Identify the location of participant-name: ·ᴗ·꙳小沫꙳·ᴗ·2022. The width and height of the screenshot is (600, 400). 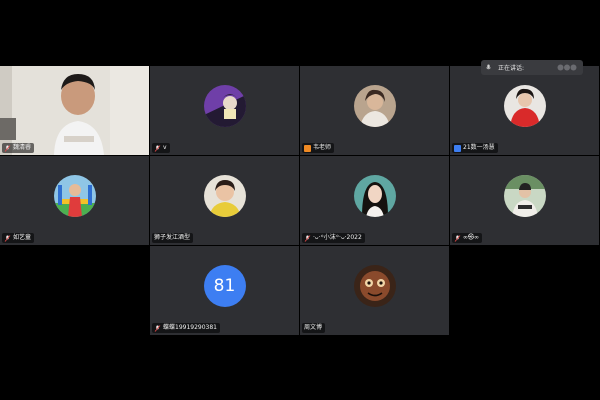
(337, 237).